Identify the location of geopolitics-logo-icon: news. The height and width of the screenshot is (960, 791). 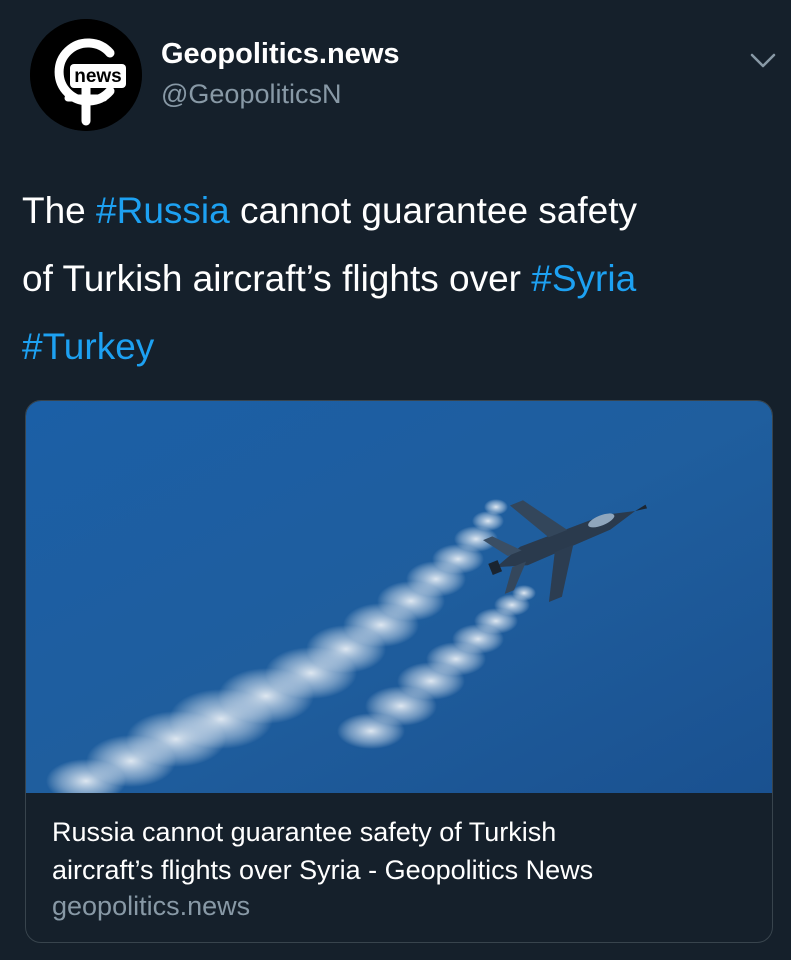
(86, 75).